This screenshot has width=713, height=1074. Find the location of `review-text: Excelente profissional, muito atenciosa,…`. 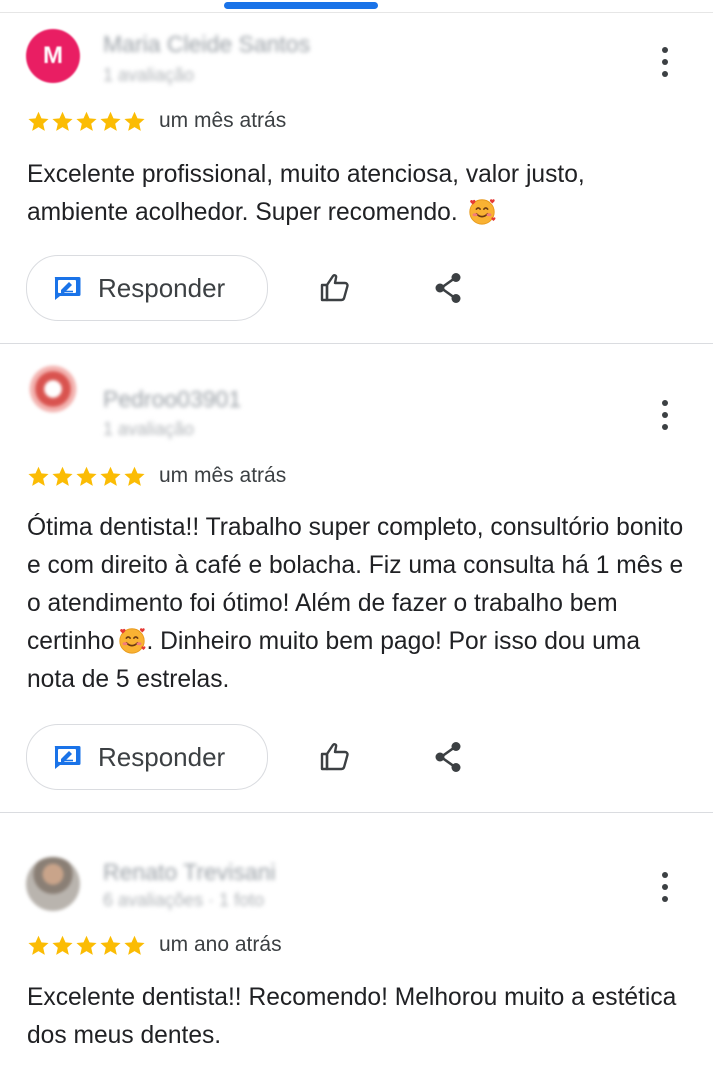

review-text: Excelente profissional, muito atenciosa,… is located at coordinates (359, 194).